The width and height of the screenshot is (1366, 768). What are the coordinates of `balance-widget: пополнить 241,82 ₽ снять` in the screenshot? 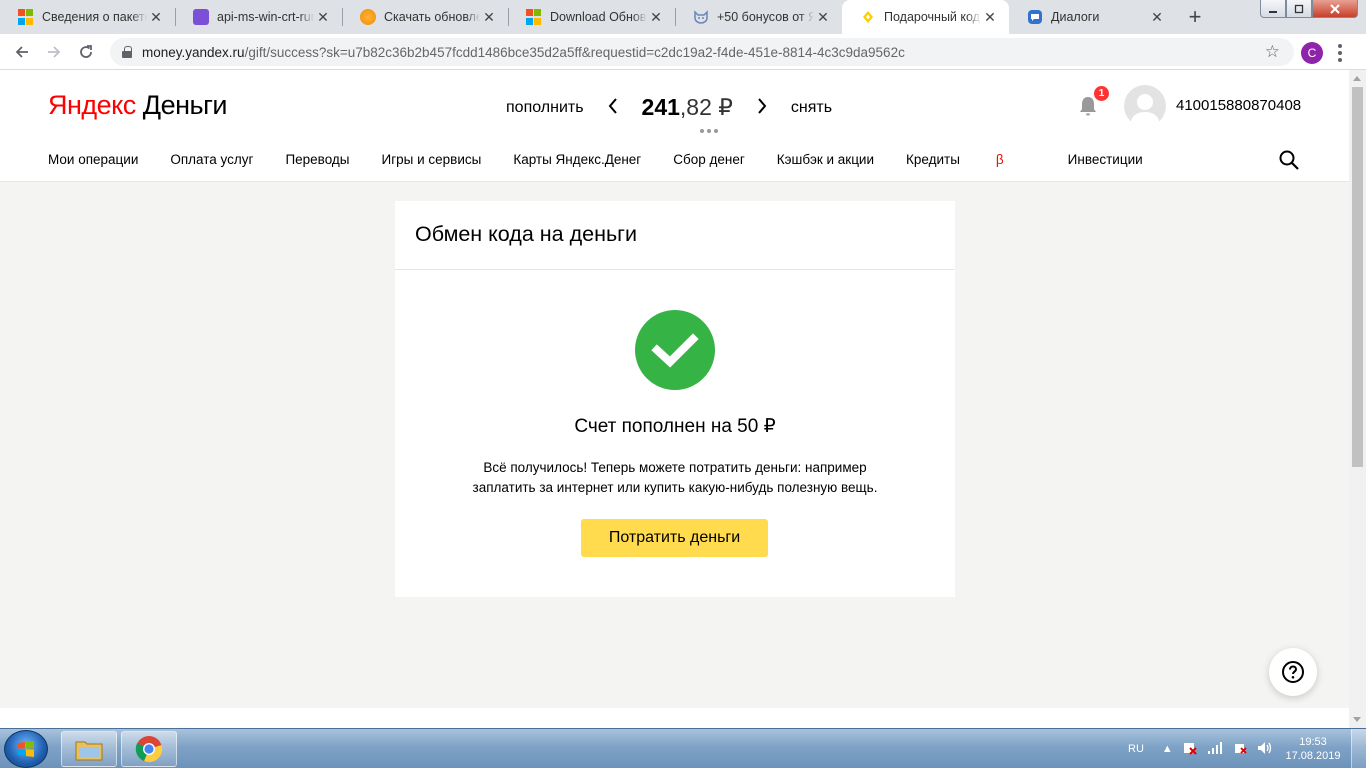 It's located at (669, 107).